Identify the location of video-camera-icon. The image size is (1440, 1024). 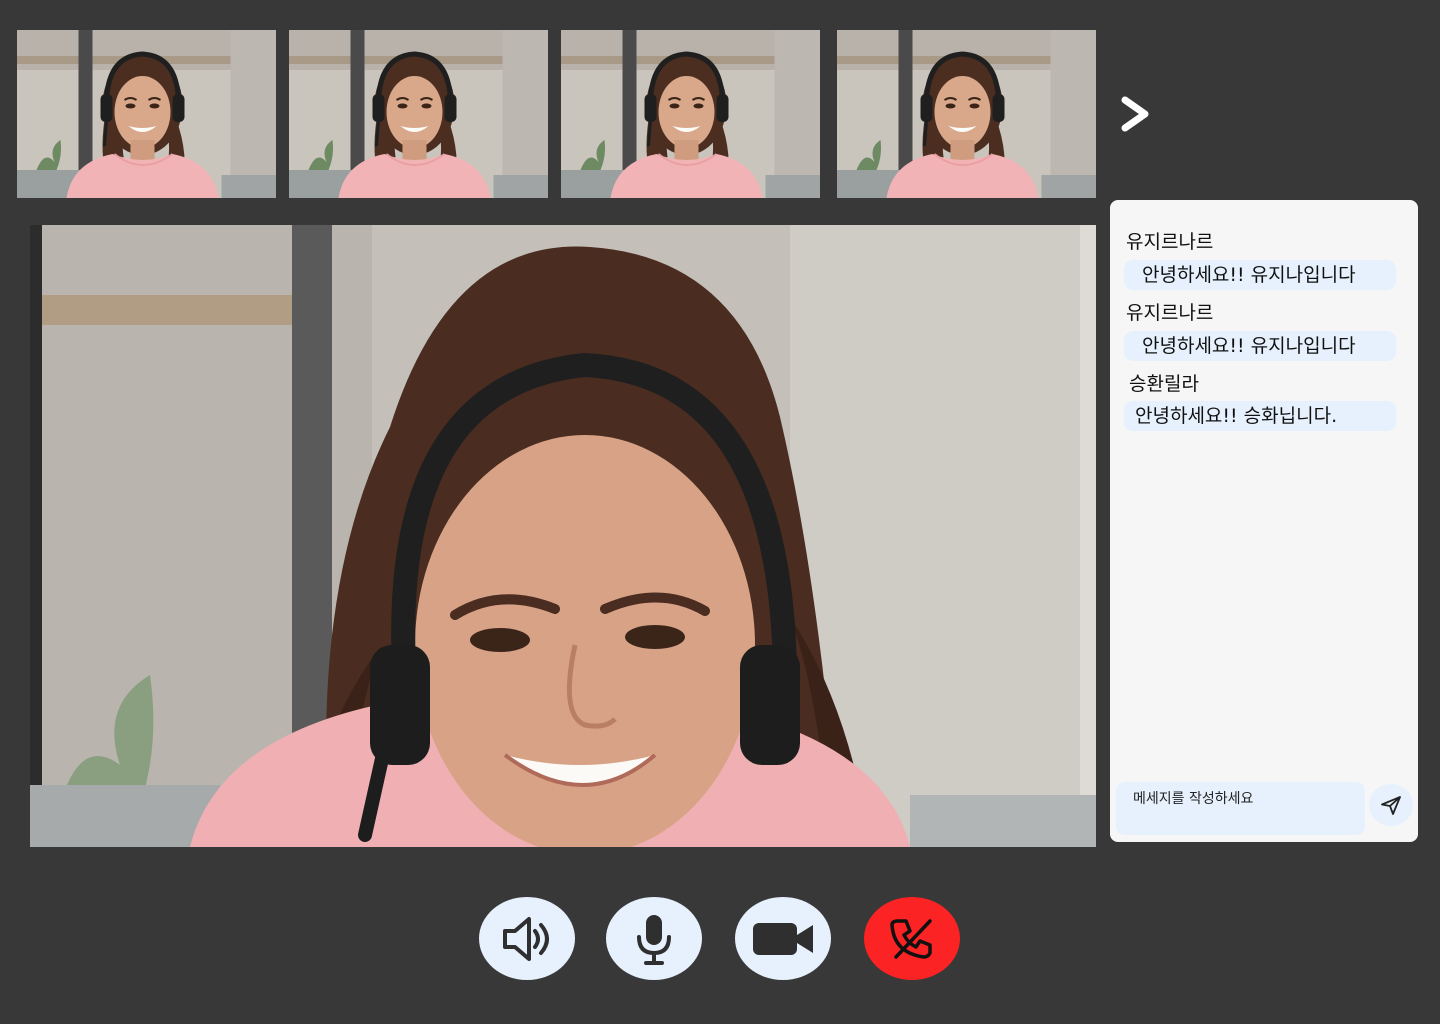
(783, 938).